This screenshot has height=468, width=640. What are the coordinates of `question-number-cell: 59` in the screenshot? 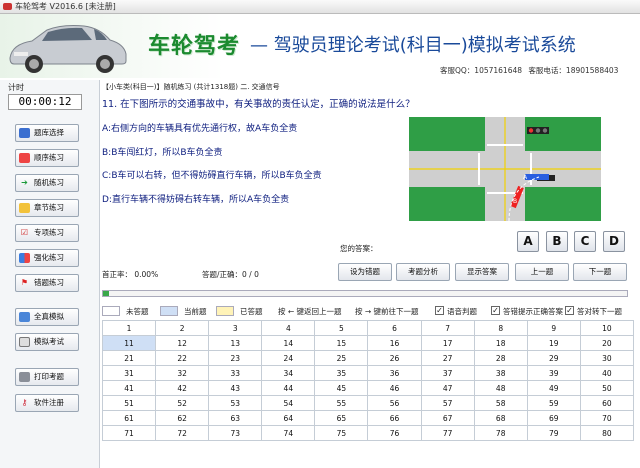 It's located at (553, 403).